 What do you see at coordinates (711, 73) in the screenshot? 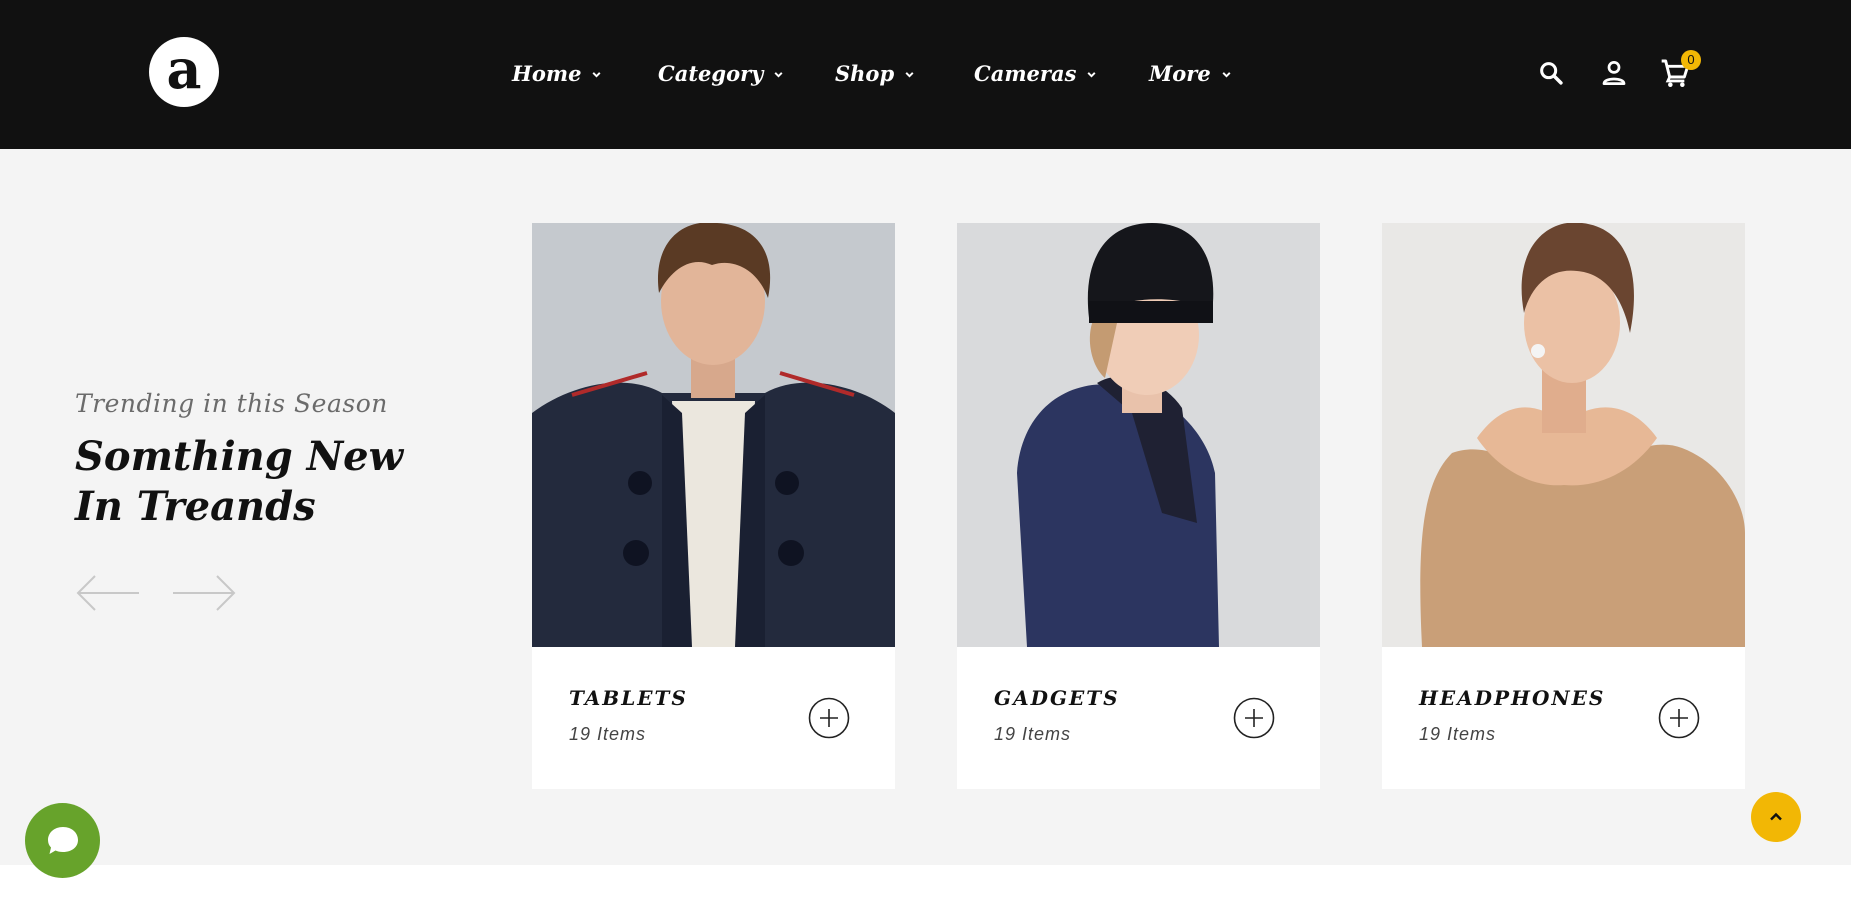
I see `nav-item-label: Category` at bounding box center [711, 73].